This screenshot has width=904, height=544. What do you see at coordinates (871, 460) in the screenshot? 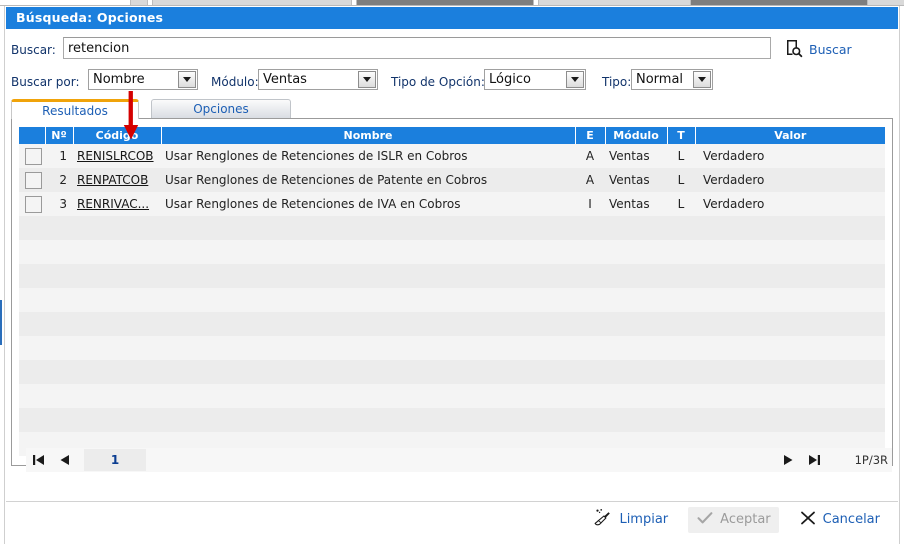
I see `pagination-summary: 1P/3R` at bounding box center [871, 460].